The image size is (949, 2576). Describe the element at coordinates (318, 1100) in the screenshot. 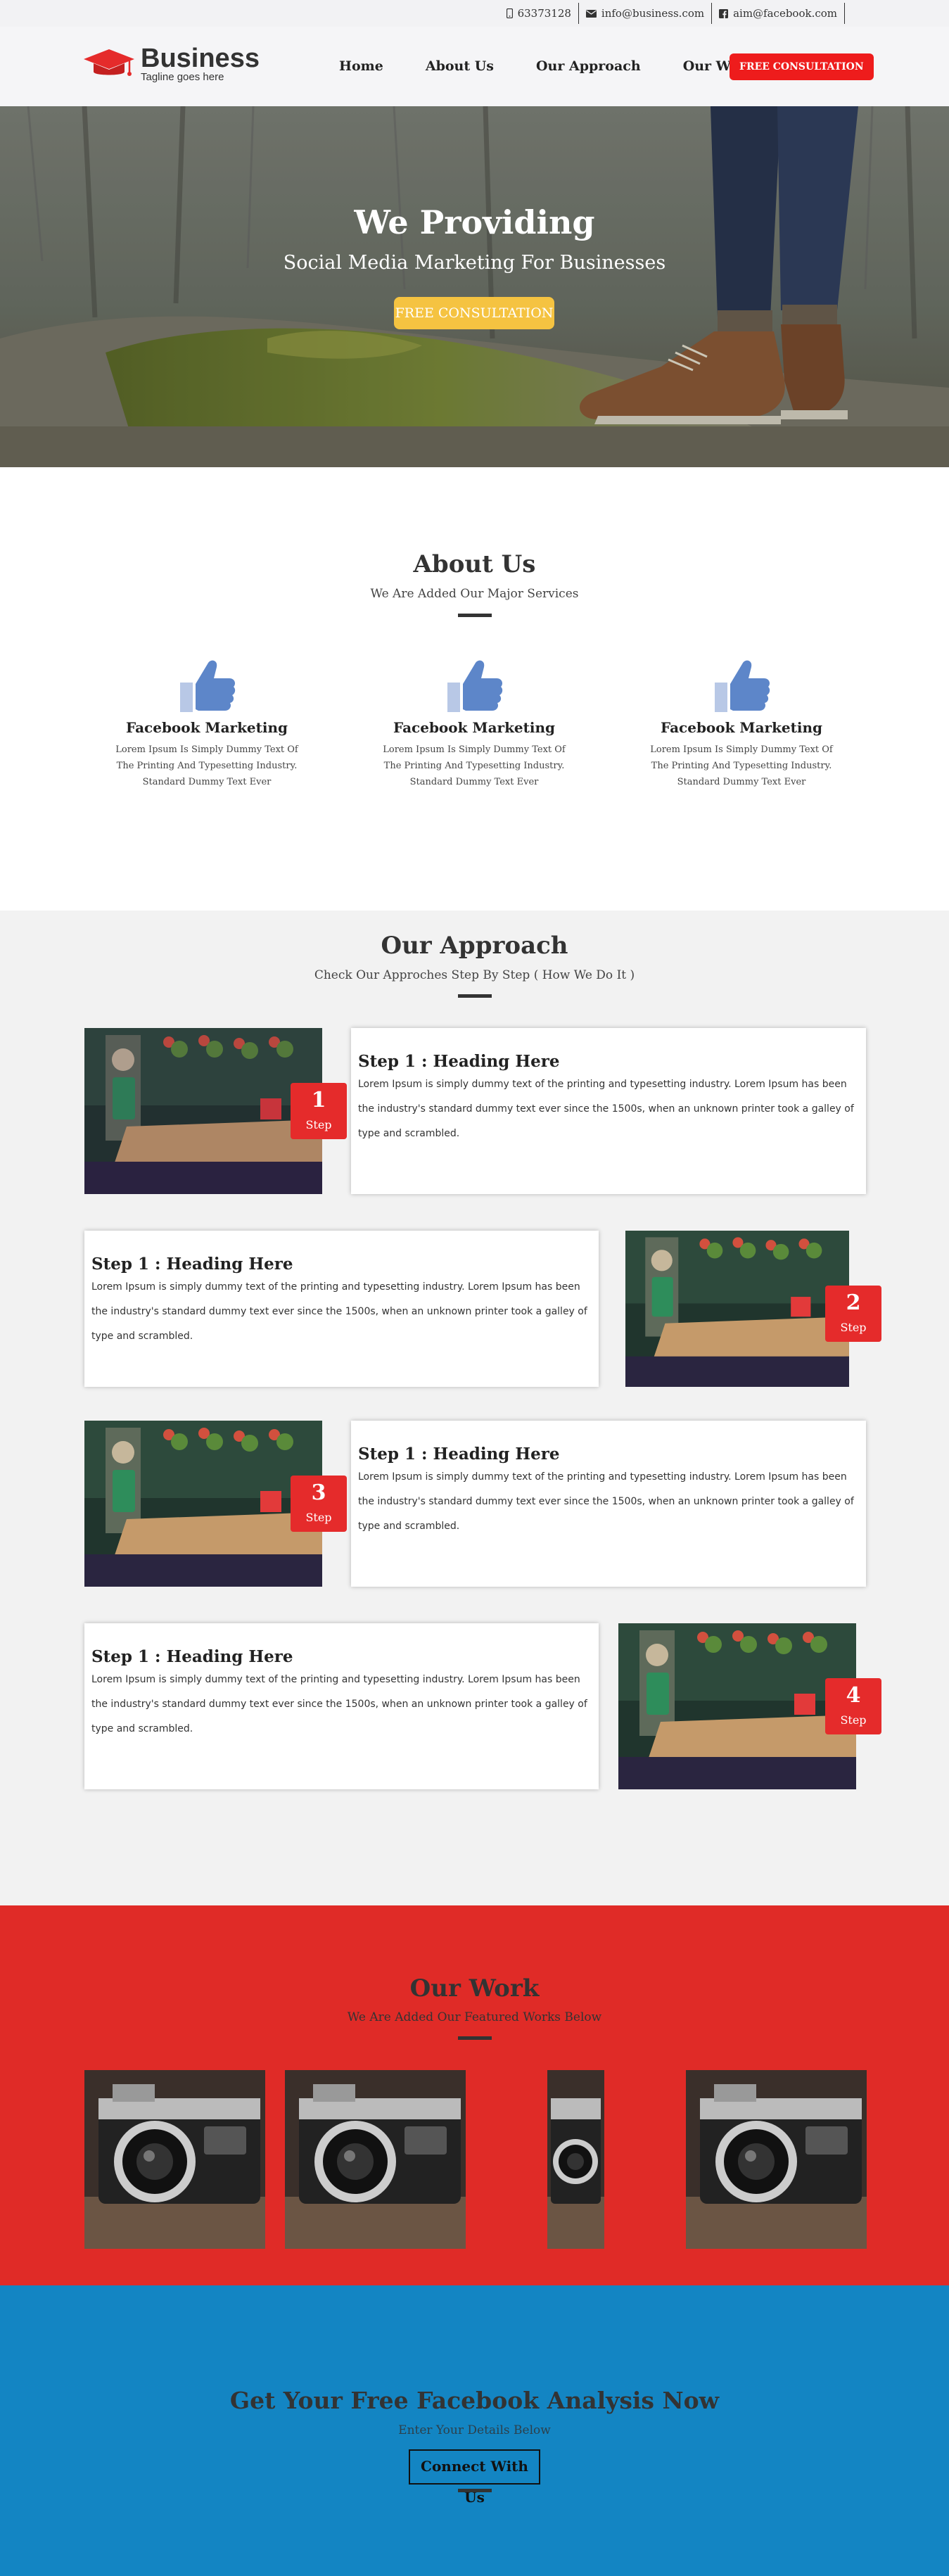

I see `step-number: 1` at that location.